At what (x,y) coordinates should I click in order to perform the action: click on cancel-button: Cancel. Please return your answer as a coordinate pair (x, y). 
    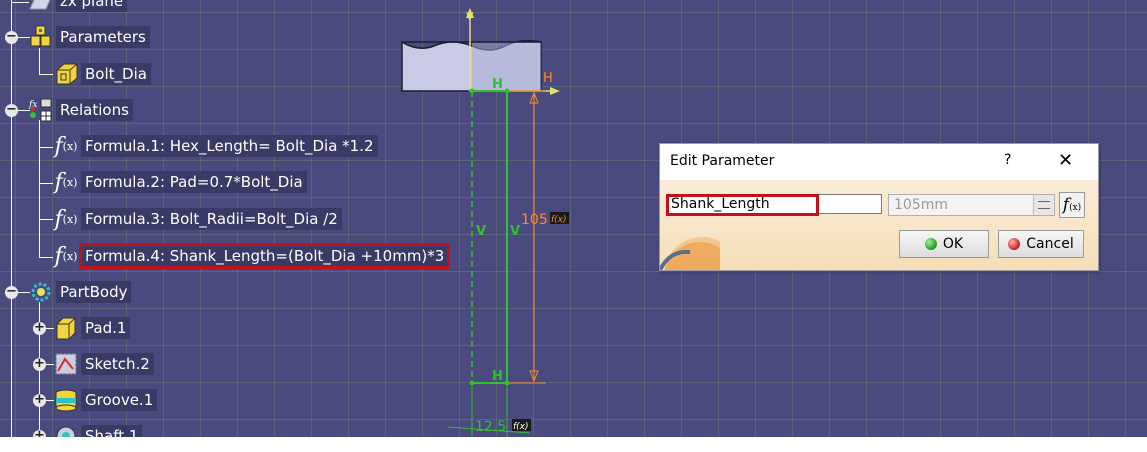
    Looking at the image, I should click on (1041, 244).